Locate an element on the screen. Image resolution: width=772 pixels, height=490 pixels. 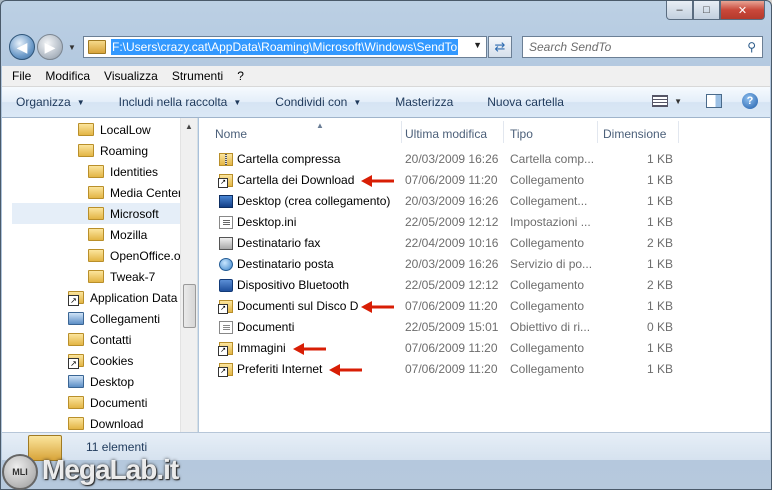
scroll-up-icon: ▲ is located at coordinates (189, 126).